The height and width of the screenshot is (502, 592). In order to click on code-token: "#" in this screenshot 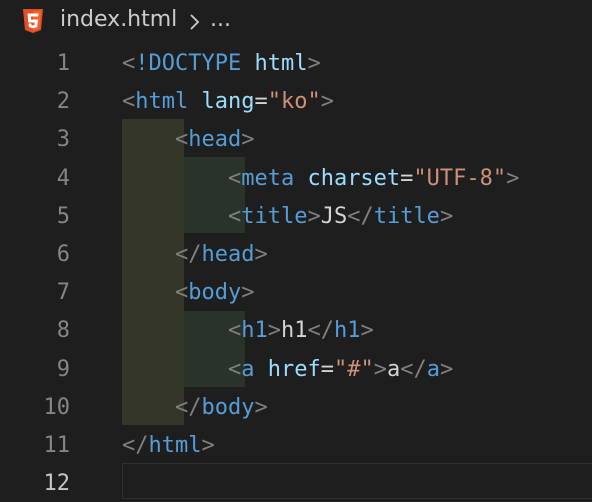, I will do `click(353, 369)`.